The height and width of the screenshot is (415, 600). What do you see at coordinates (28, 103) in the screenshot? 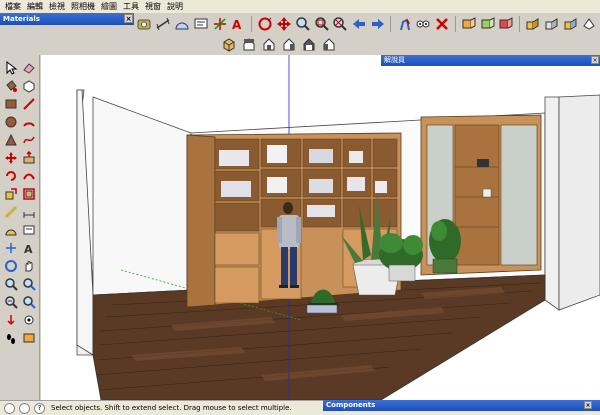
I see `line-icon` at bounding box center [28, 103].